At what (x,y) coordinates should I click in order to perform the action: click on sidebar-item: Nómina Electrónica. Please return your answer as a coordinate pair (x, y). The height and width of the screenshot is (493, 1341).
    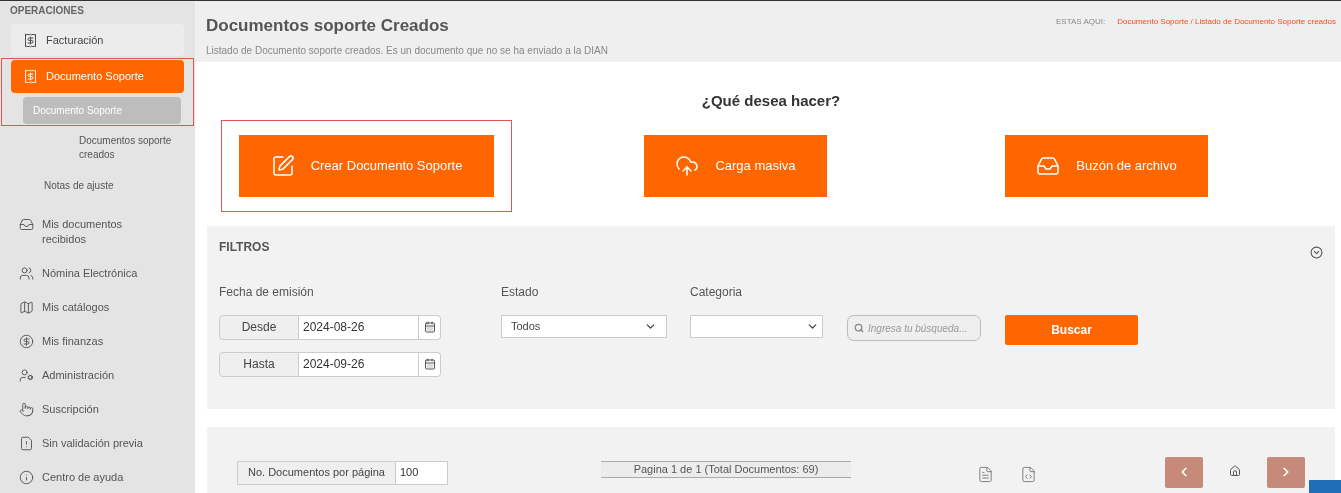
    Looking at the image, I should click on (97, 273).